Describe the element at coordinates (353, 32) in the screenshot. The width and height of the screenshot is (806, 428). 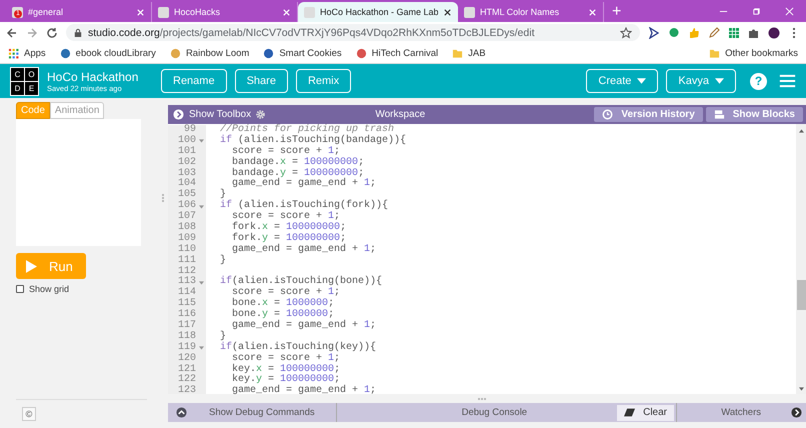
I see `address-bar: studio.code.org/projects/gamelab/NIcCV7odVTRXjY96Pqs4VDqo2RhKXnm5oTDcBJLEDys/edit` at that location.